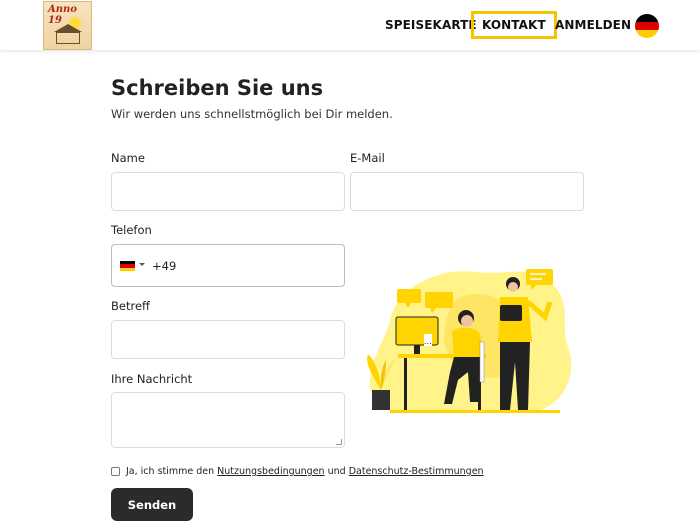  Describe the element at coordinates (152, 504) in the screenshot. I see `send-button: Senden` at that location.